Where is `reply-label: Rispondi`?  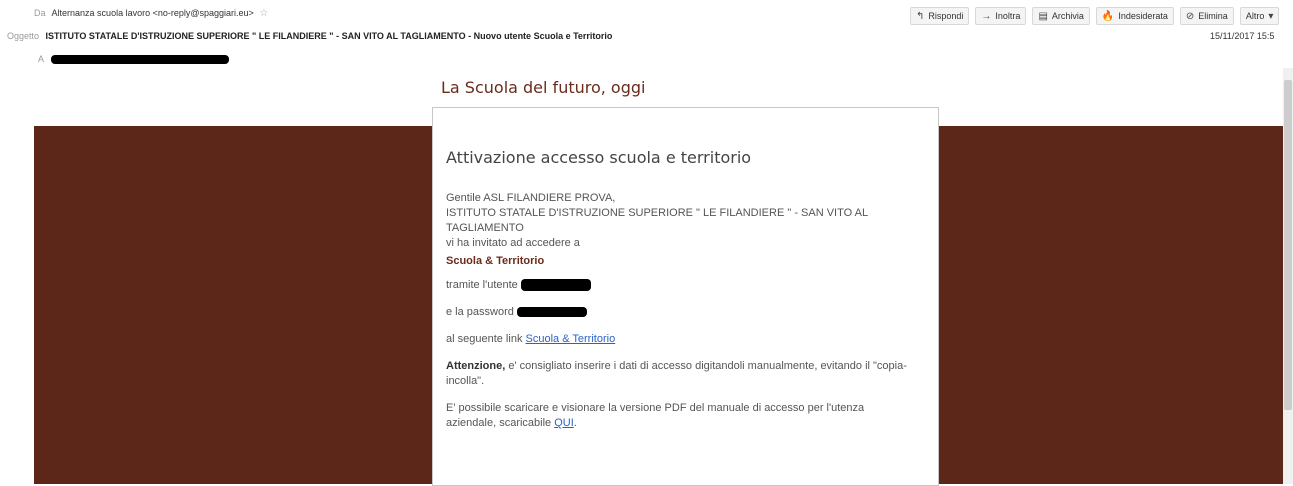
reply-label: Rispondi is located at coordinates (946, 16).